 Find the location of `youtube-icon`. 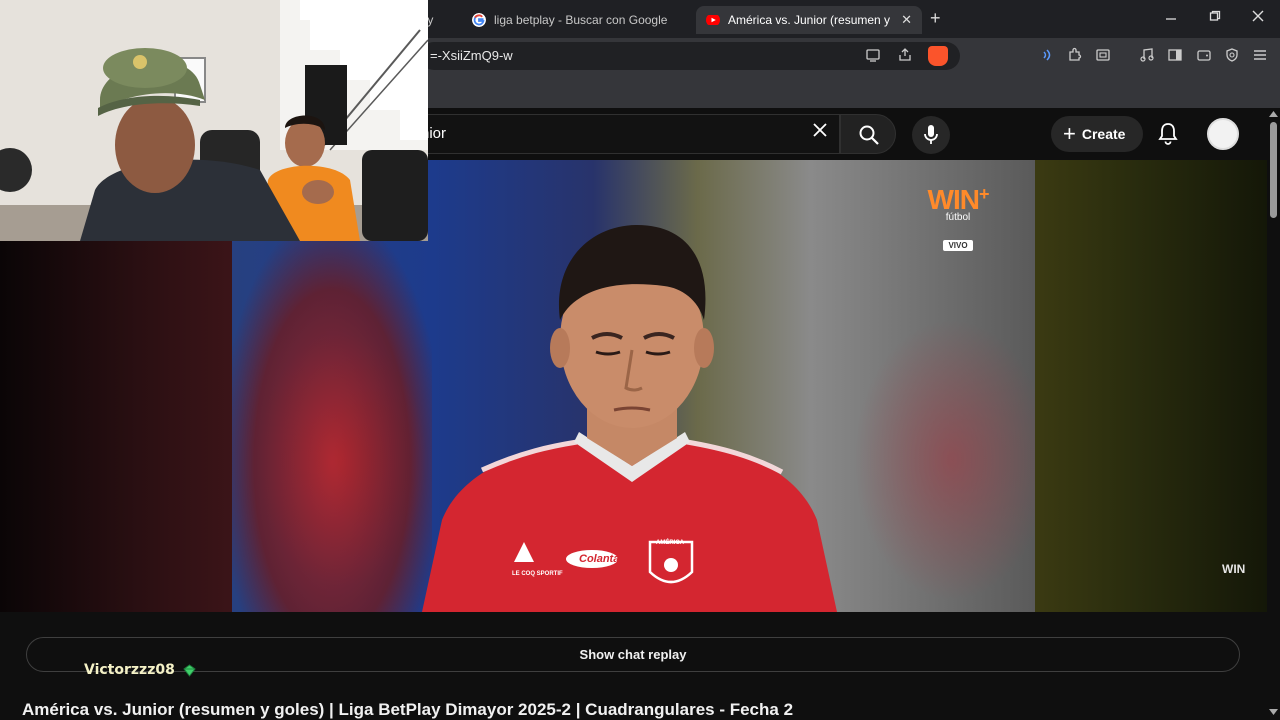

youtube-icon is located at coordinates (713, 20).